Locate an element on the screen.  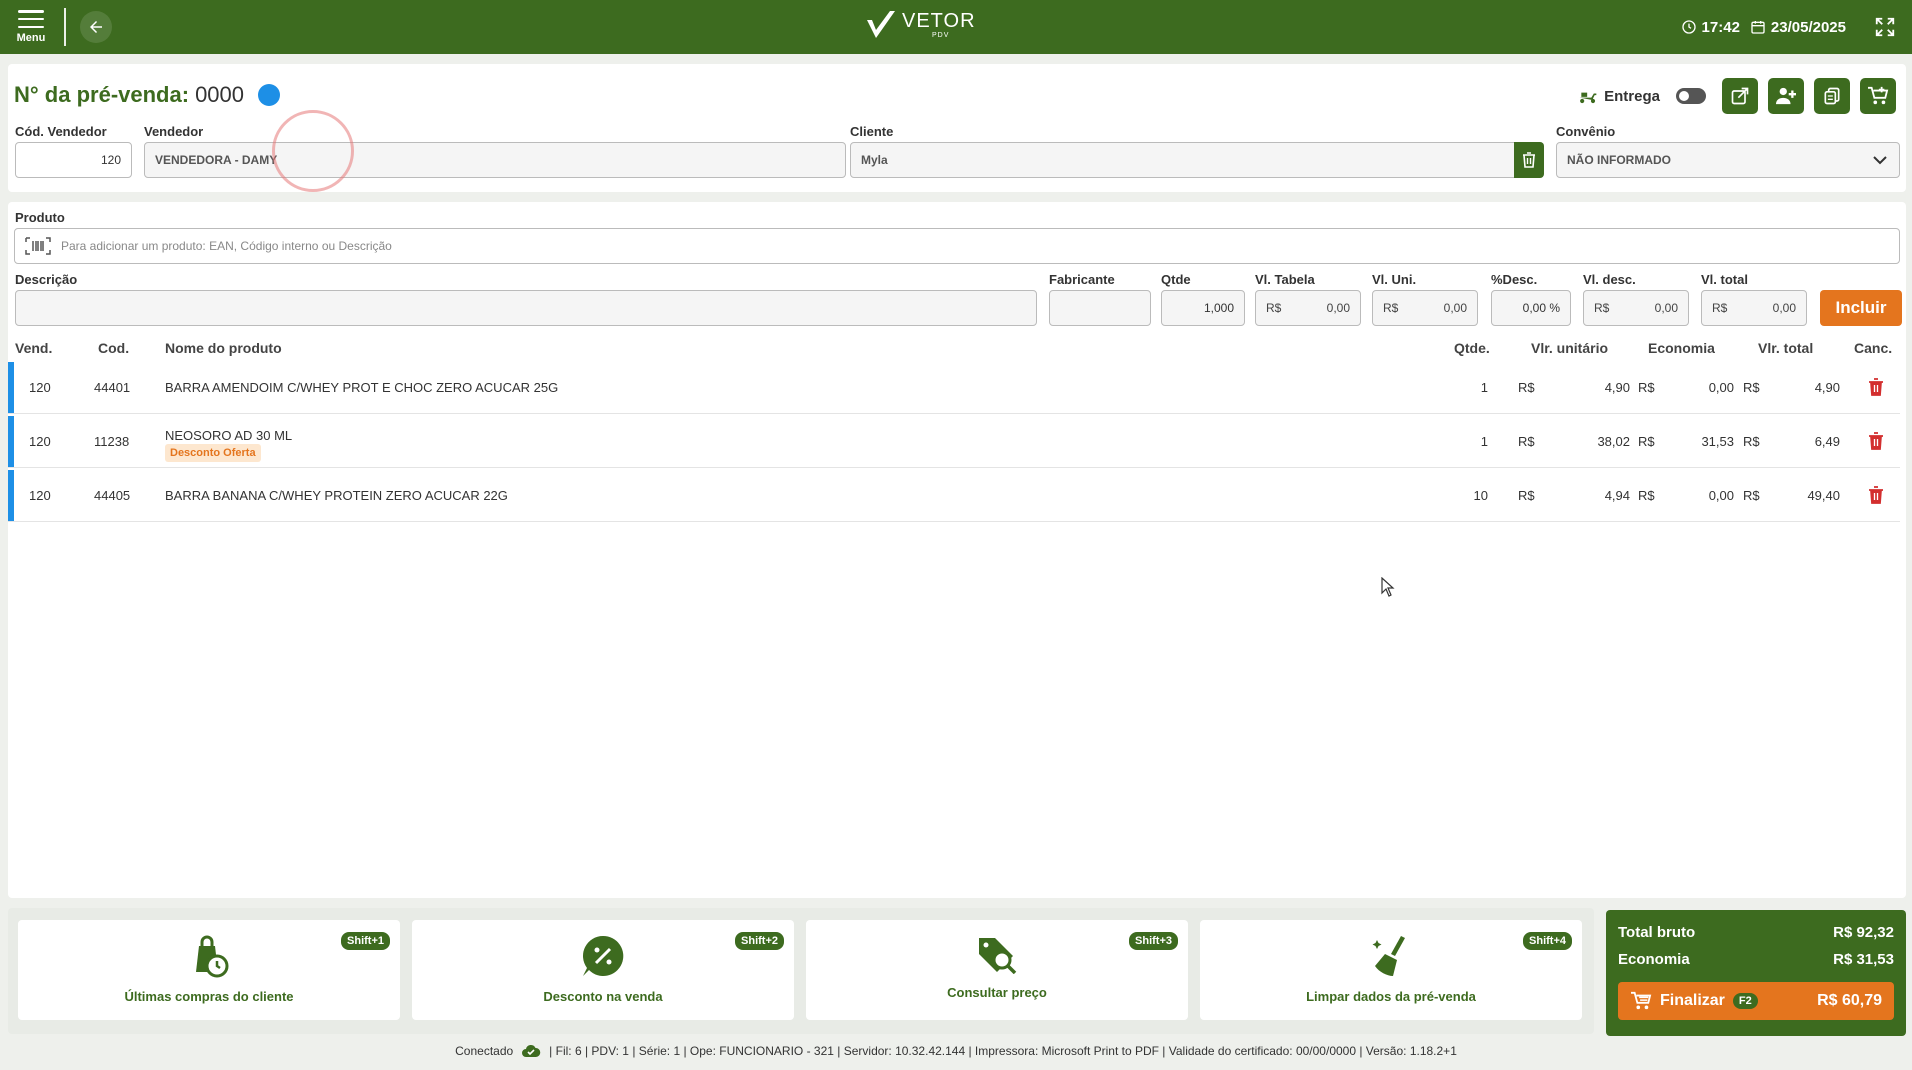
cell-total: 6,49 is located at coordinates (1827, 441).